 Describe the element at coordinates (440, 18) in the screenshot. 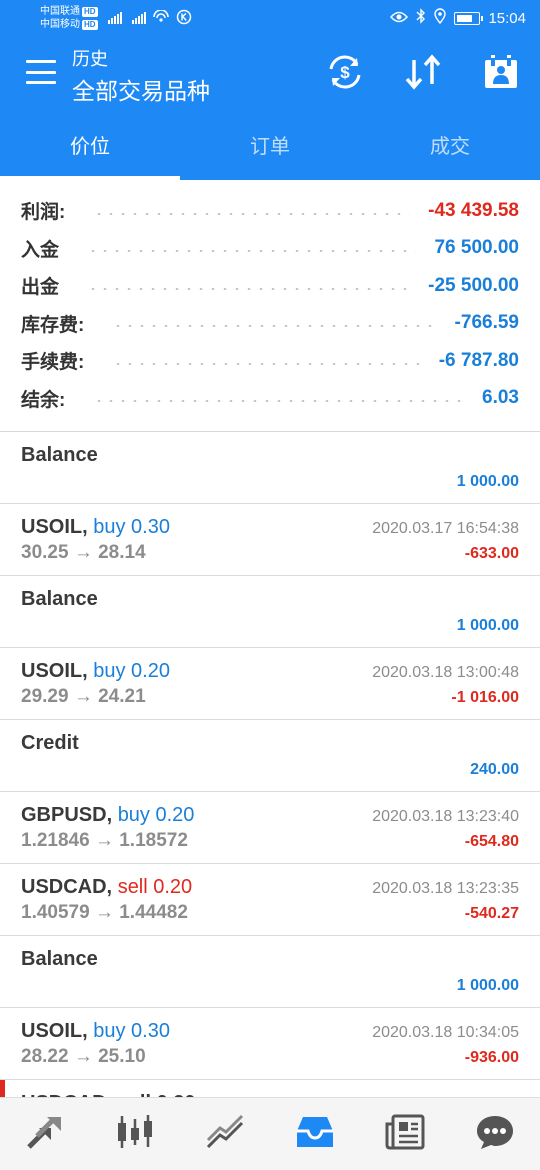

I see `location-icon` at that location.